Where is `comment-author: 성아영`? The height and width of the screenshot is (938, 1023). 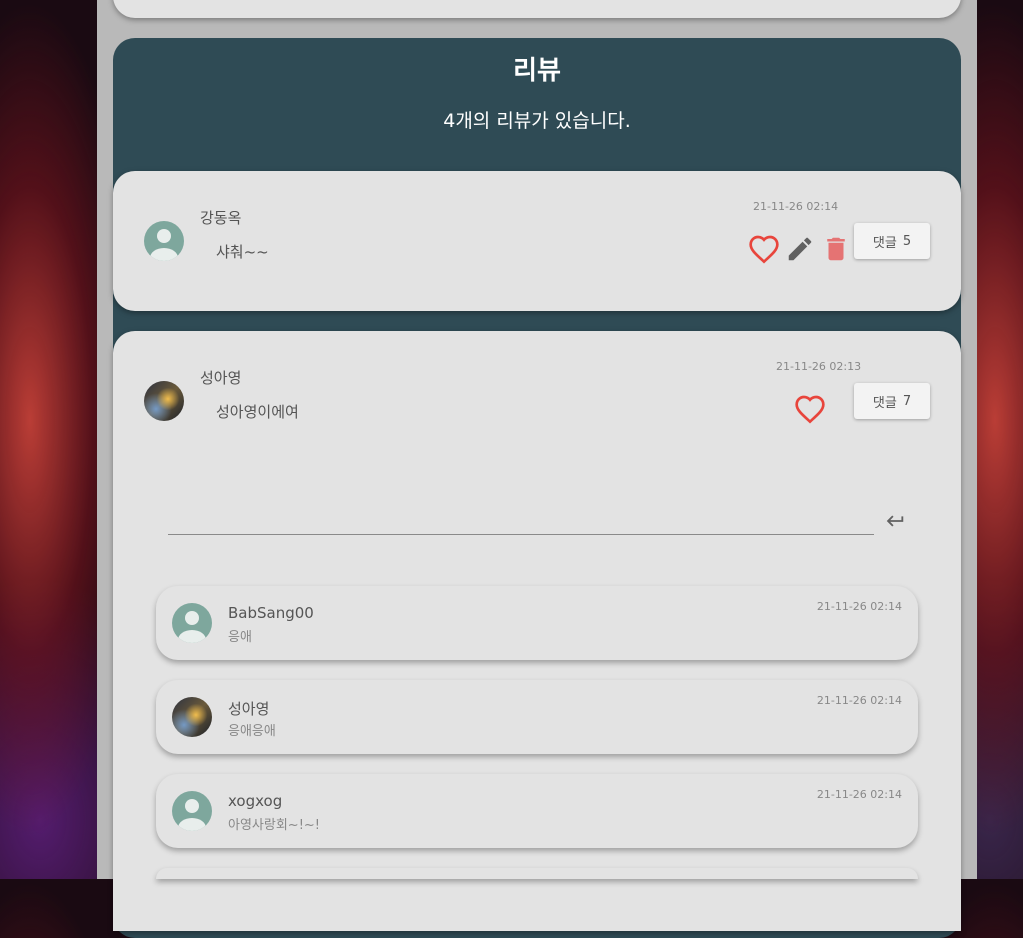
comment-author: 성아영 is located at coordinates (249, 709).